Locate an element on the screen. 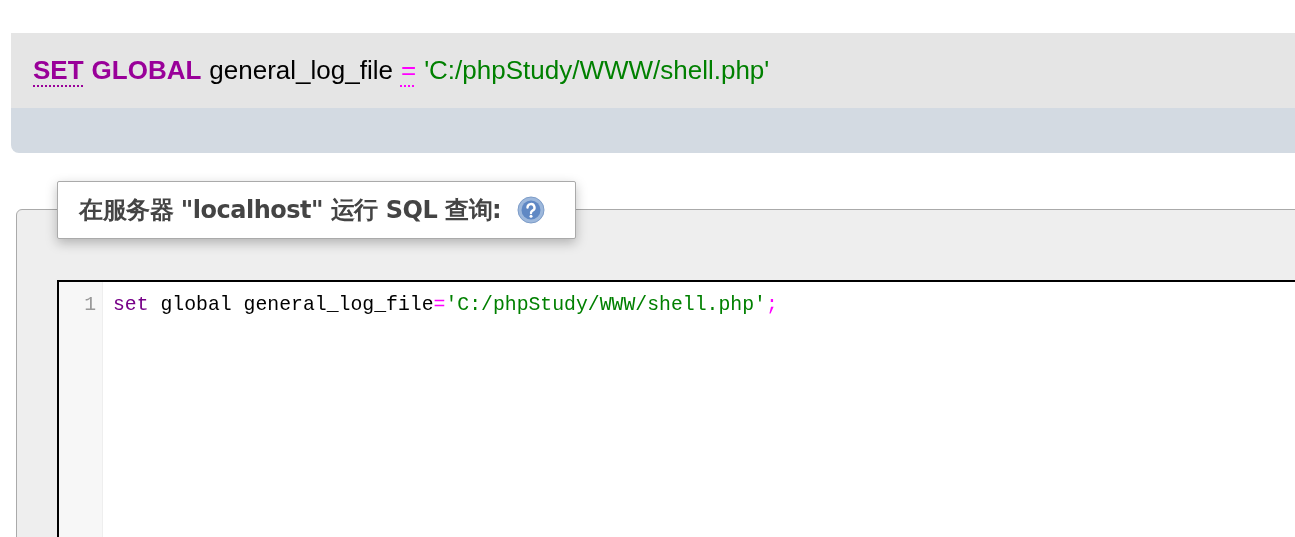  string-literal: 'C:/phpStudy/WWW/shell.php' is located at coordinates (597, 70).